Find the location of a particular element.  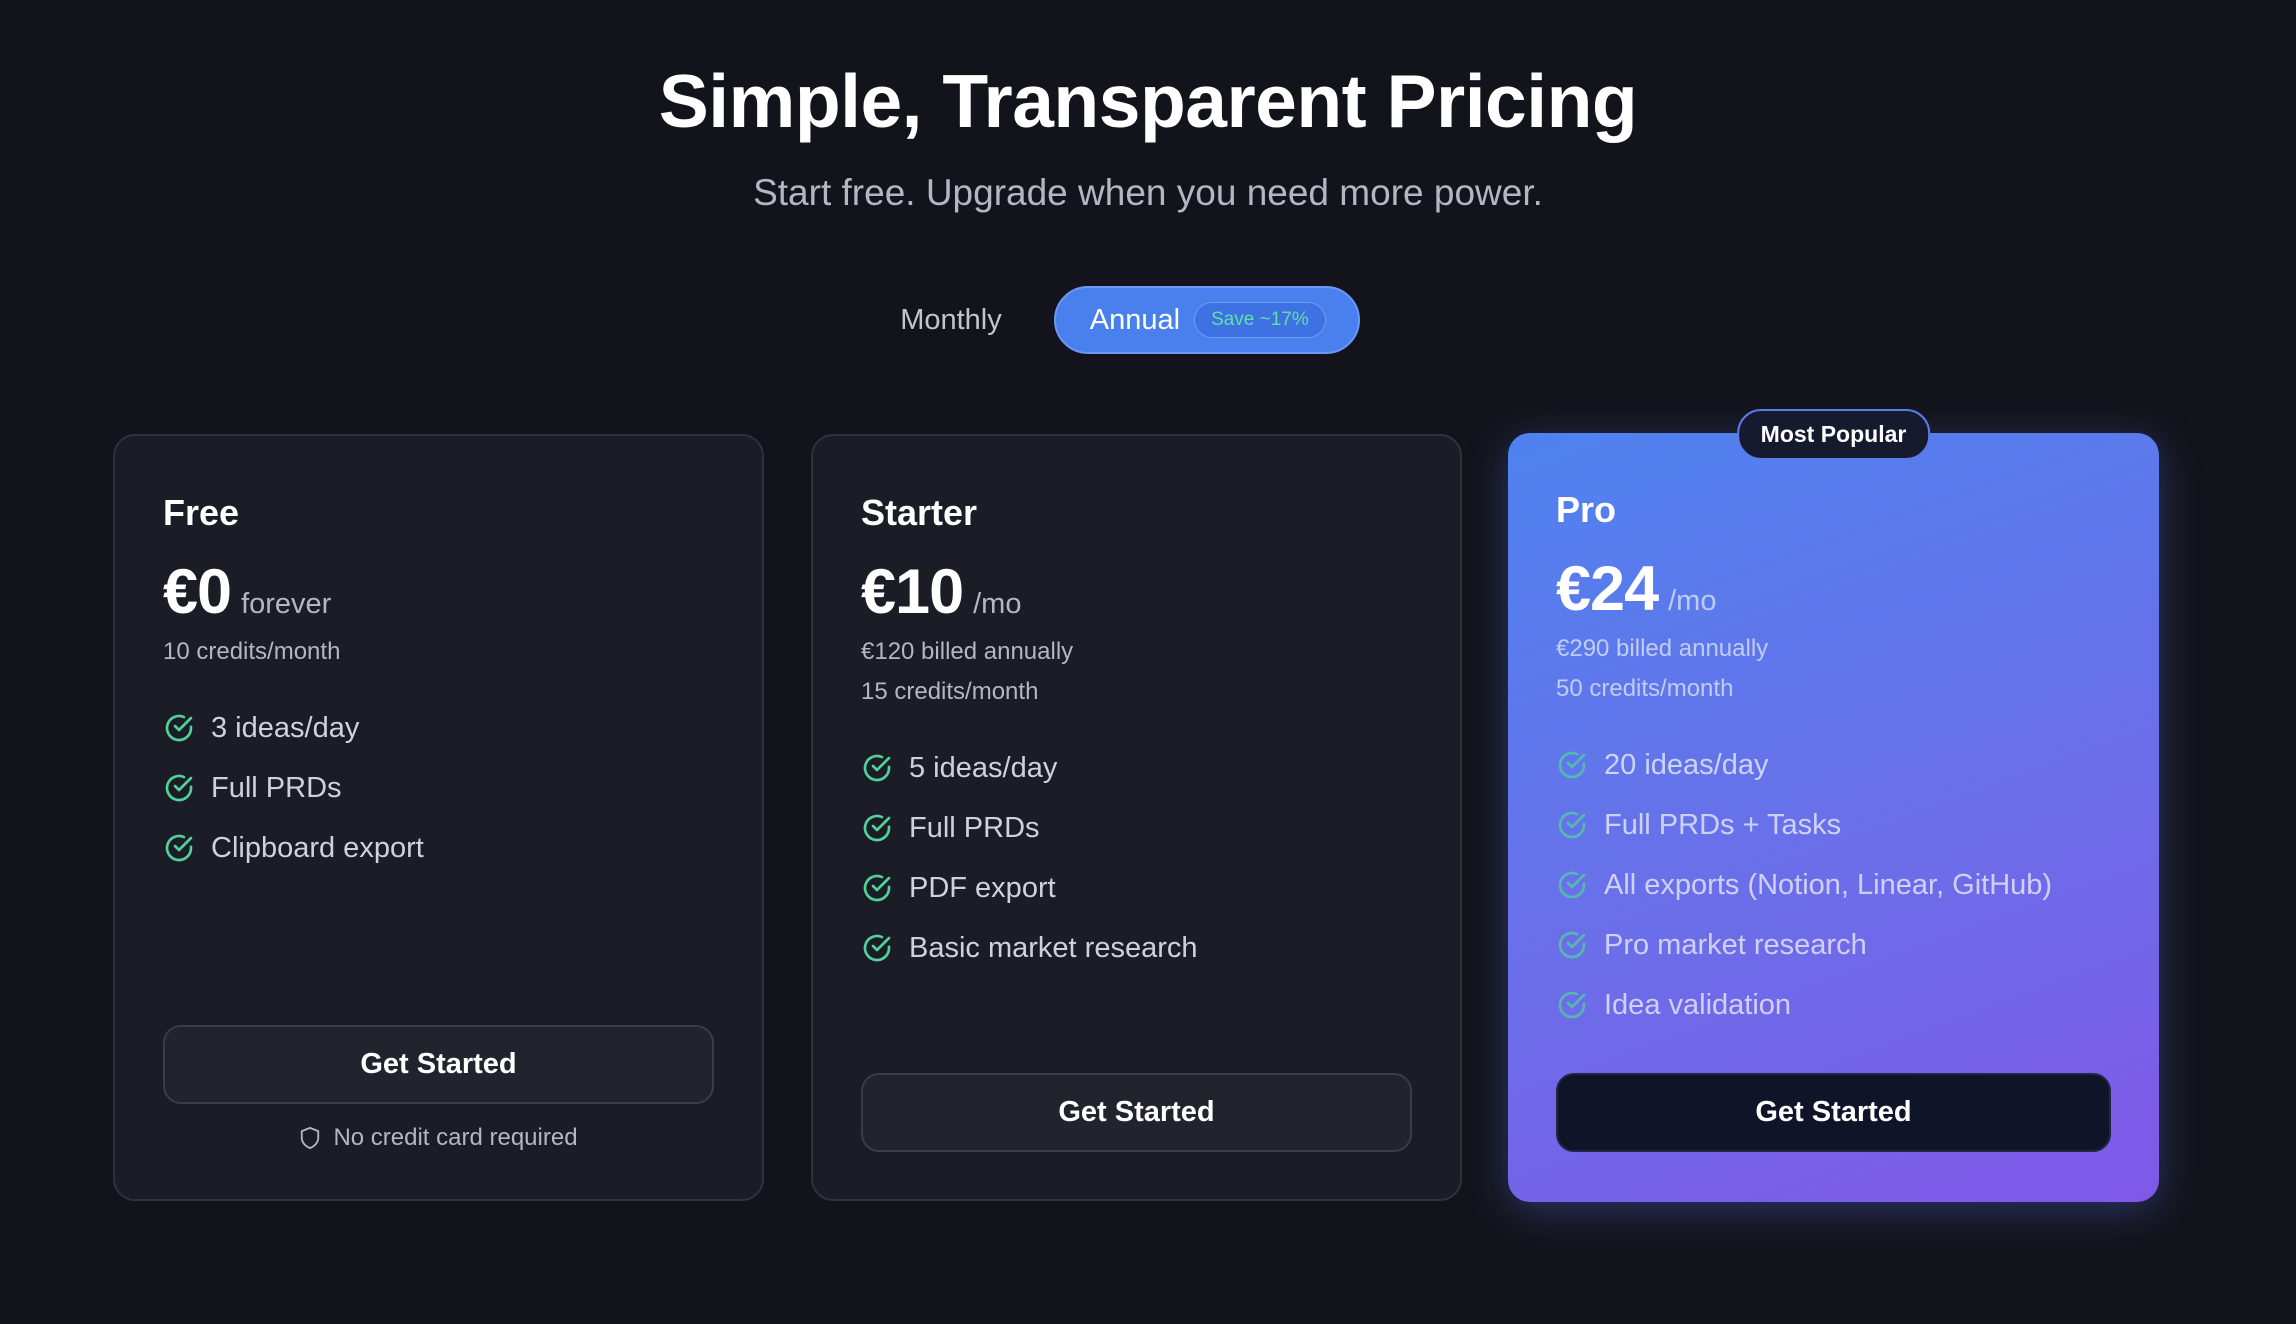

plan-price: €0 is located at coordinates (197, 592).